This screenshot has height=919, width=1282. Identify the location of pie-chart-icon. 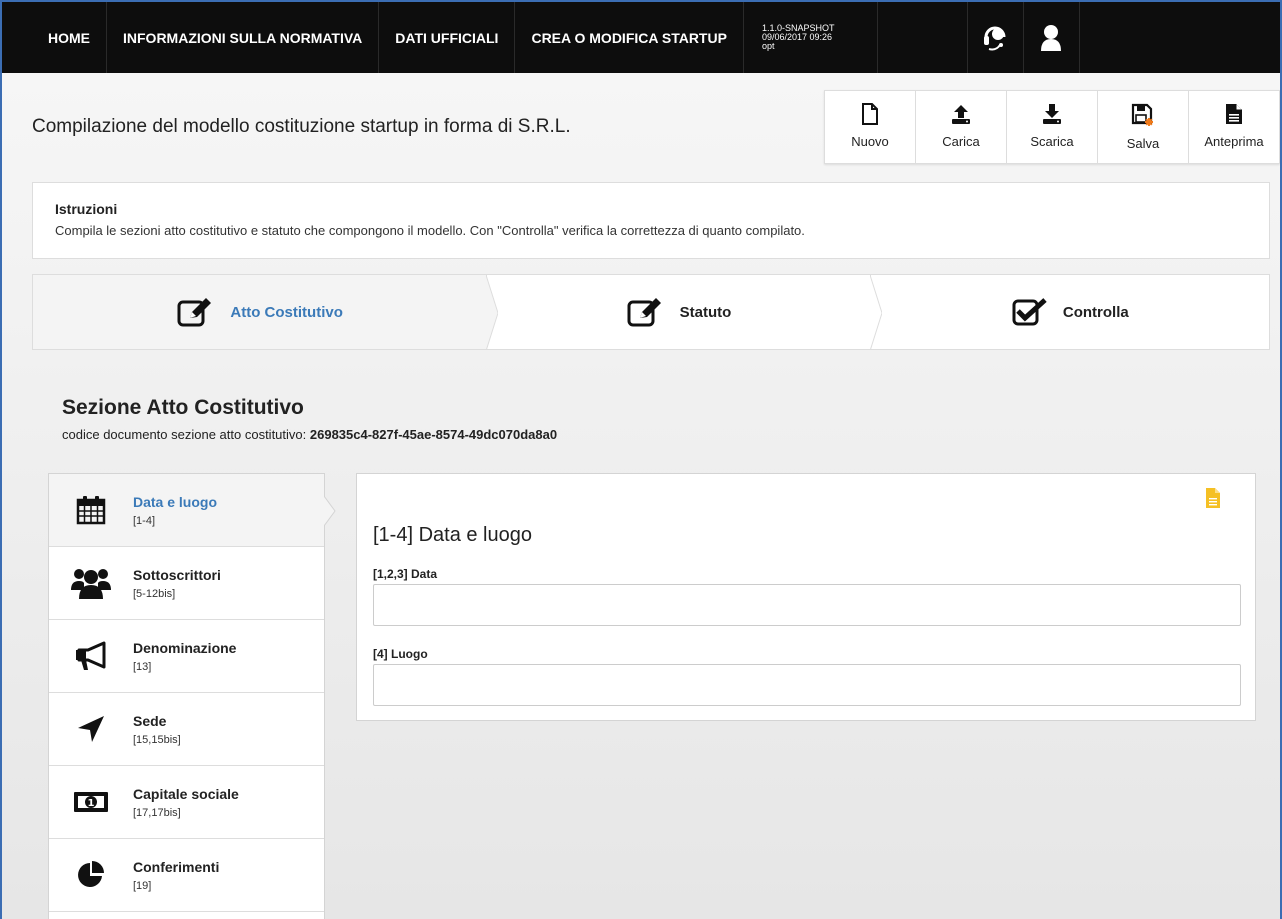
(91, 874).